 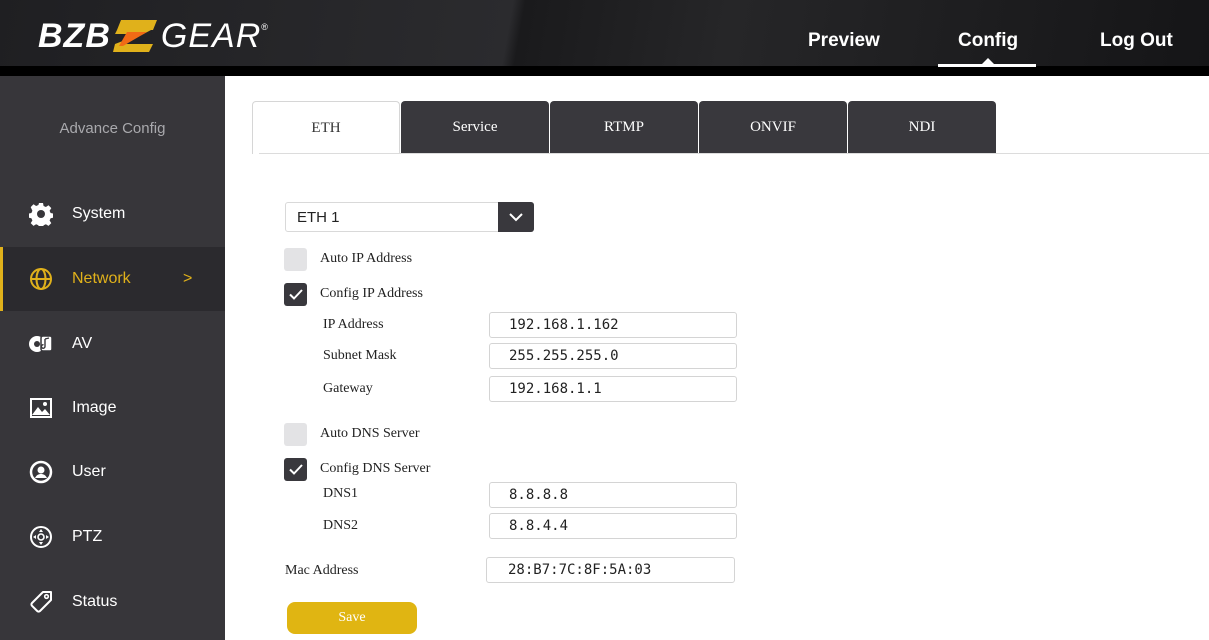 I want to click on logo-text-left: BZB, so click(x=74, y=35).